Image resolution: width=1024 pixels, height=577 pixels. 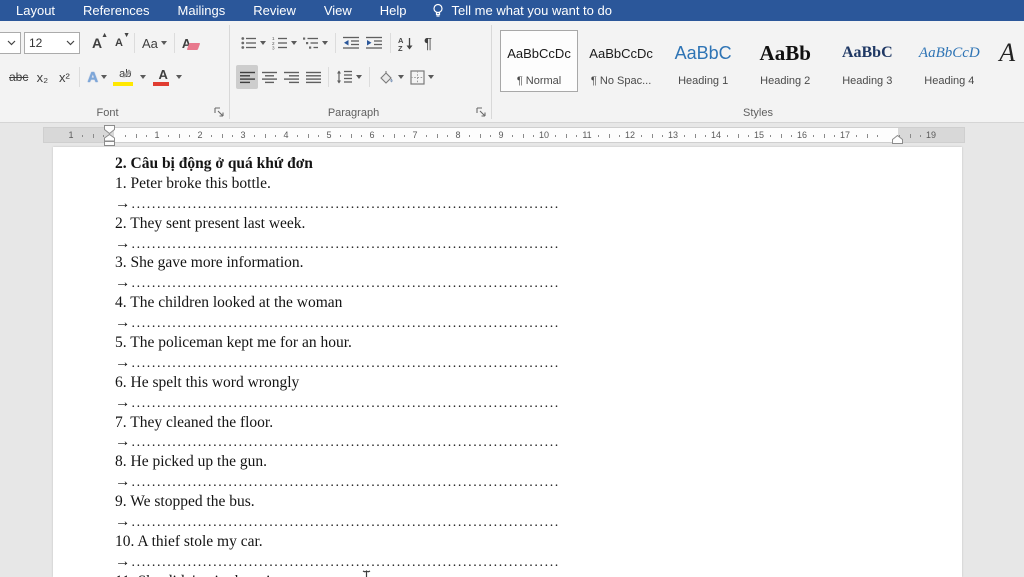 I want to click on tab-help: Help, so click(x=393, y=10).